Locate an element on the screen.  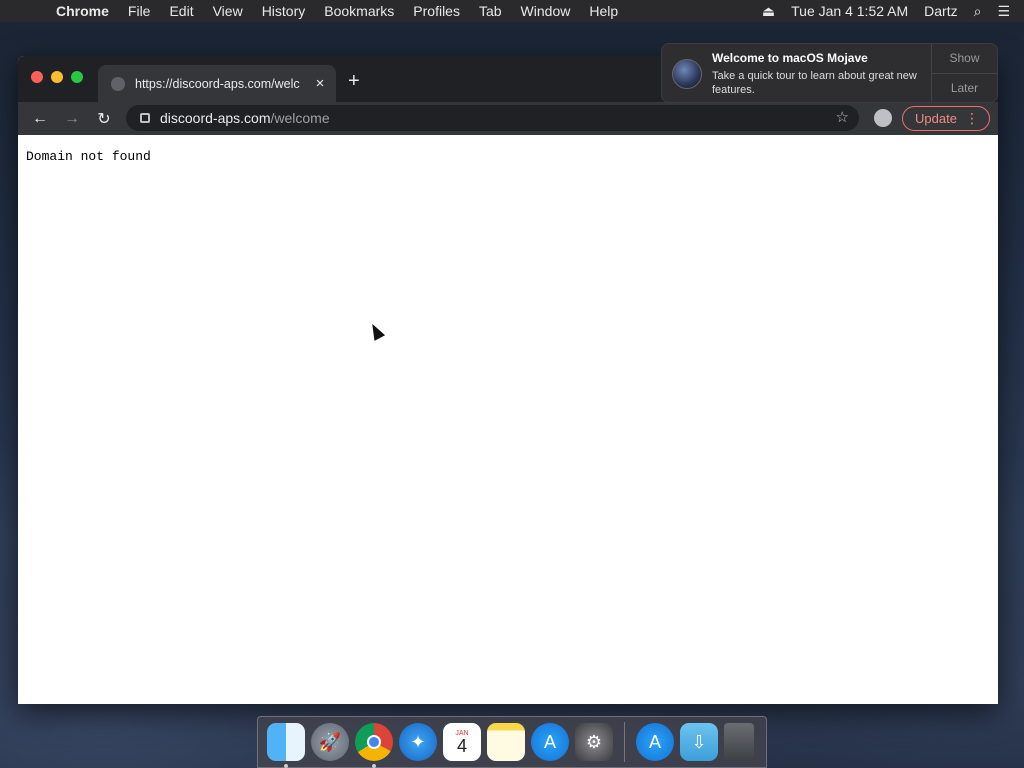
address-bar: discoord-aps.com/welcome ☆ is located at coordinates (492, 118).